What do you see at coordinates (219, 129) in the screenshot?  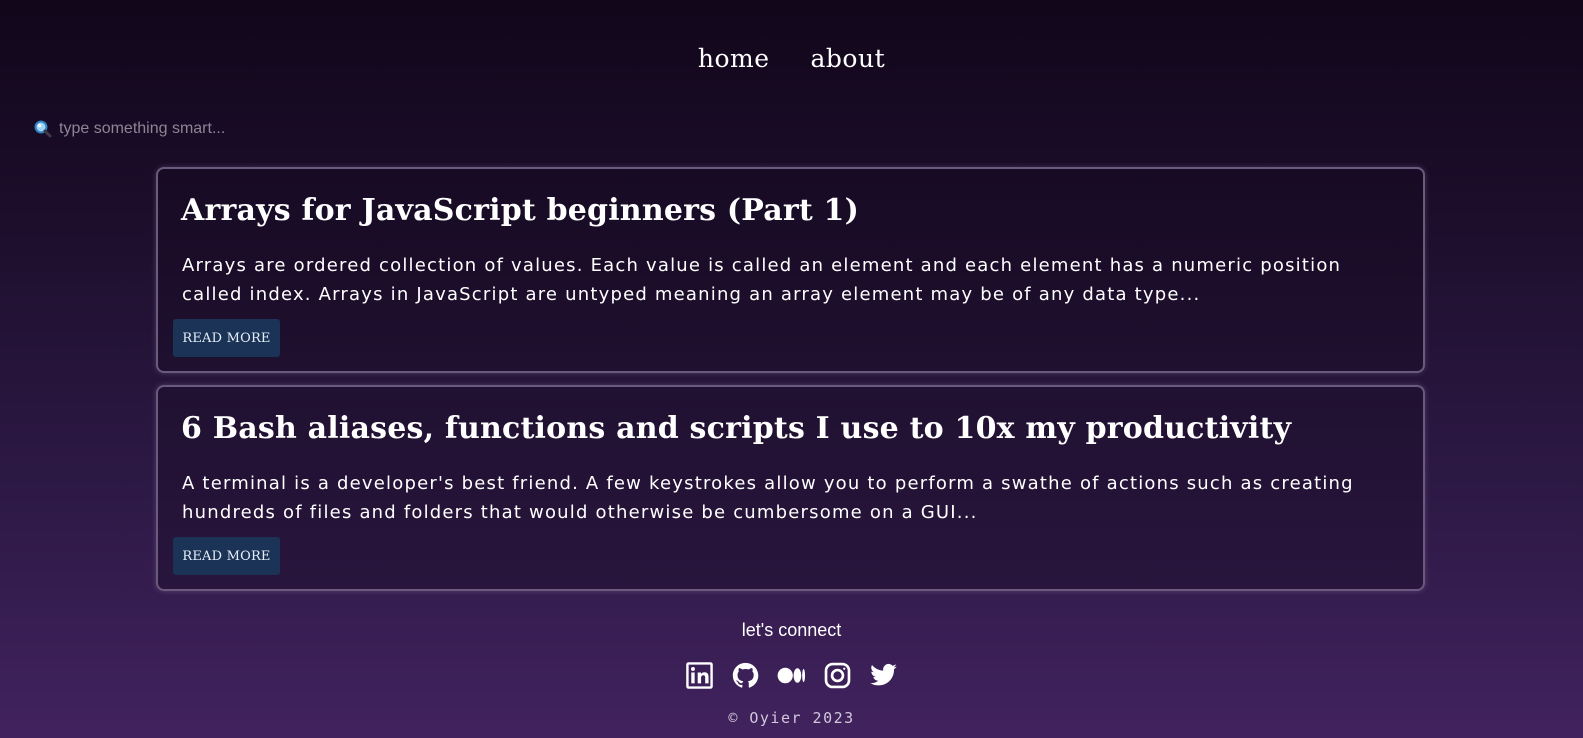 I see `search-input` at bounding box center [219, 129].